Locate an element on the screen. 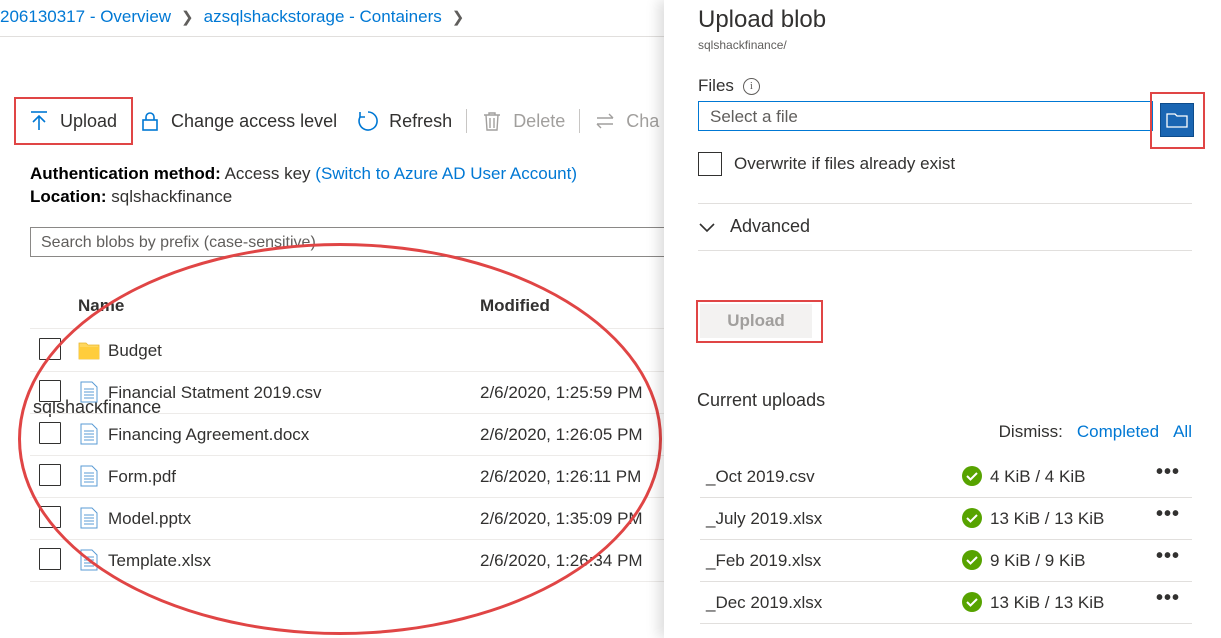 This screenshot has width=1221, height=638. location-label: Location: is located at coordinates (68, 196).